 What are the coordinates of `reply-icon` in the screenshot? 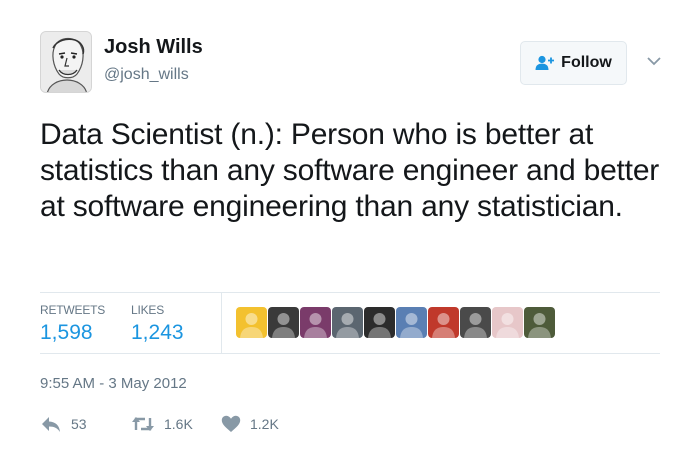 It's located at (51, 424).